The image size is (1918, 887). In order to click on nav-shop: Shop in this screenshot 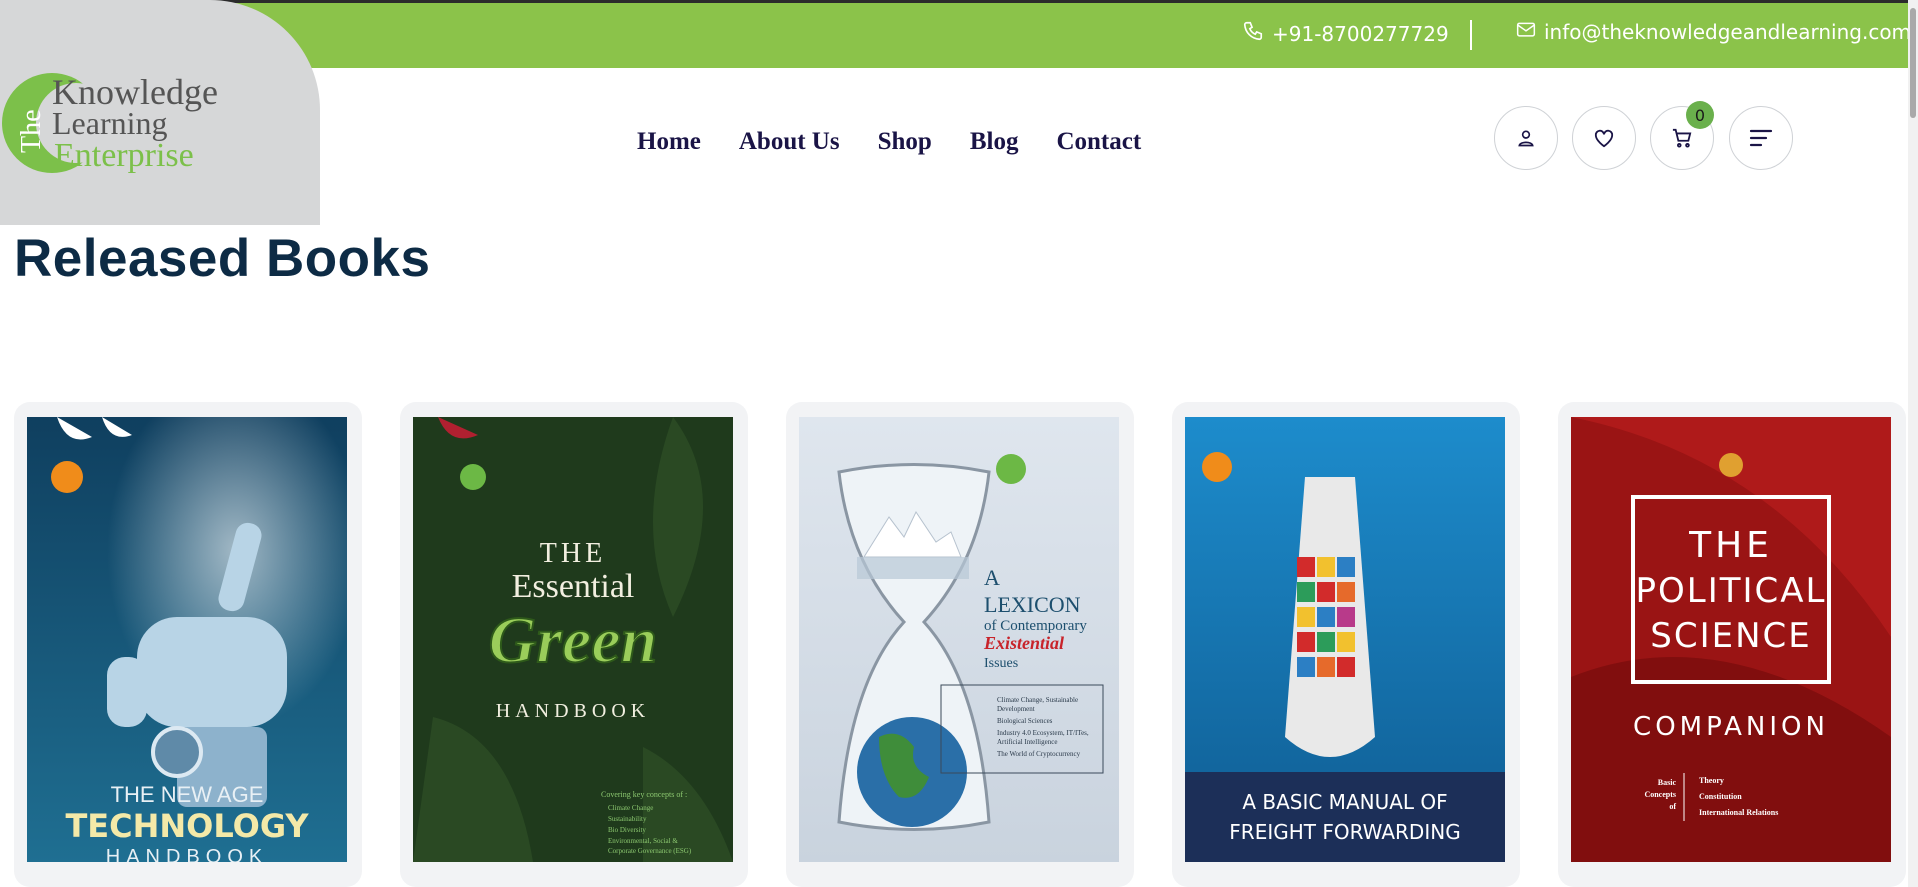, I will do `click(905, 142)`.